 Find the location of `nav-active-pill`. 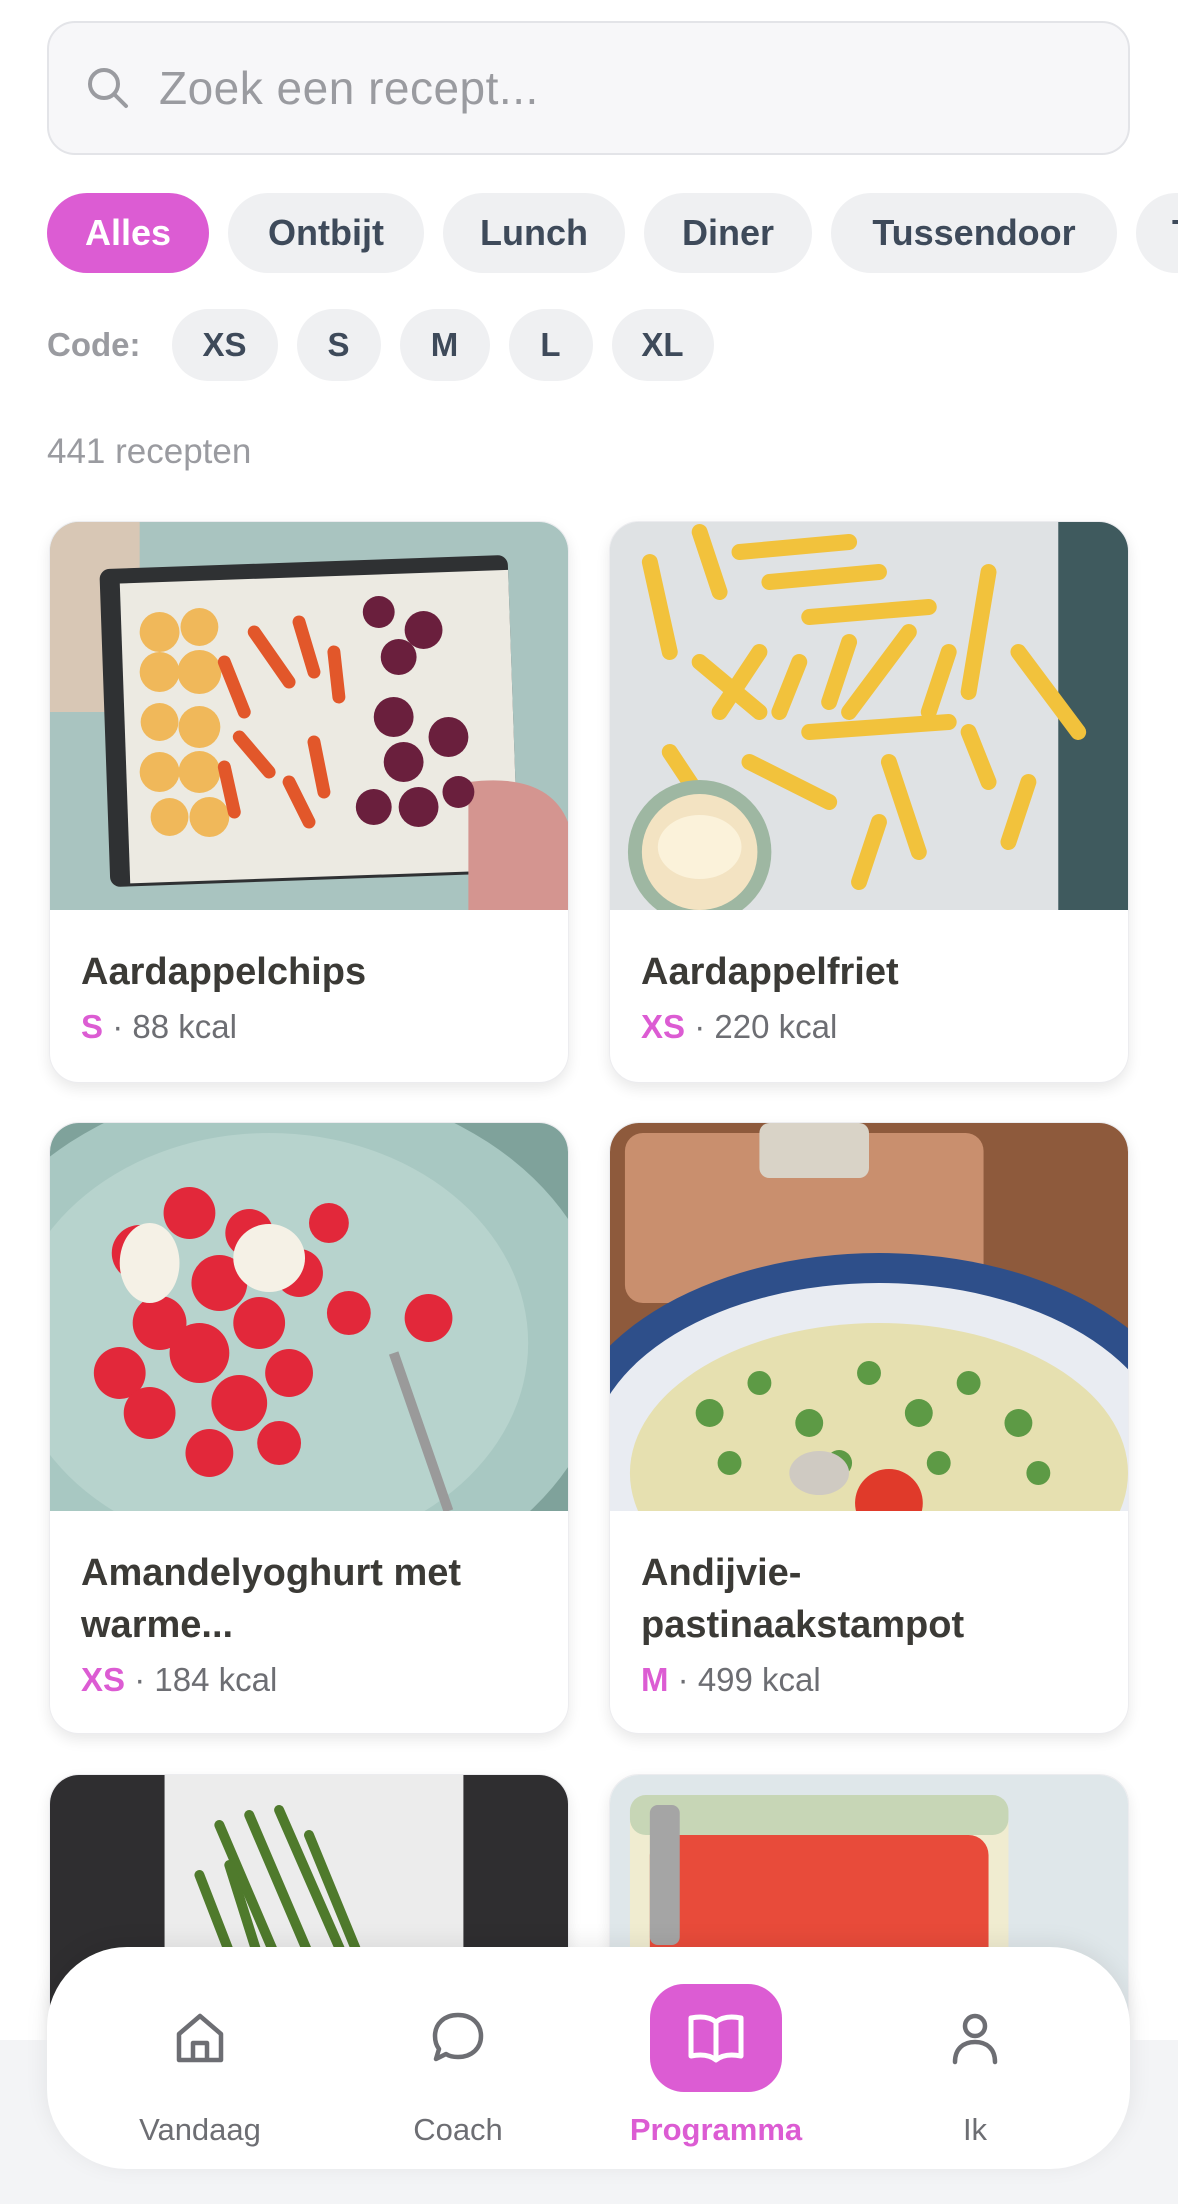

nav-active-pill is located at coordinates (716, 2038).